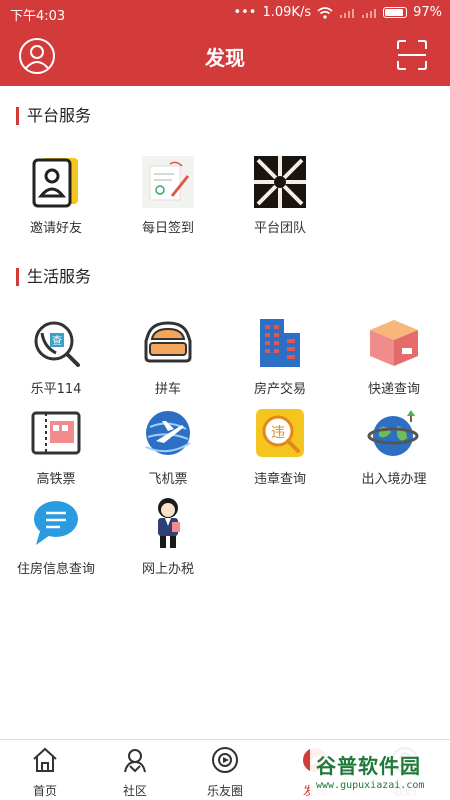 This screenshot has width=450, height=800. Describe the element at coordinates (394, 433) in the screenshot. I see `globe-travel-icon` at that location.